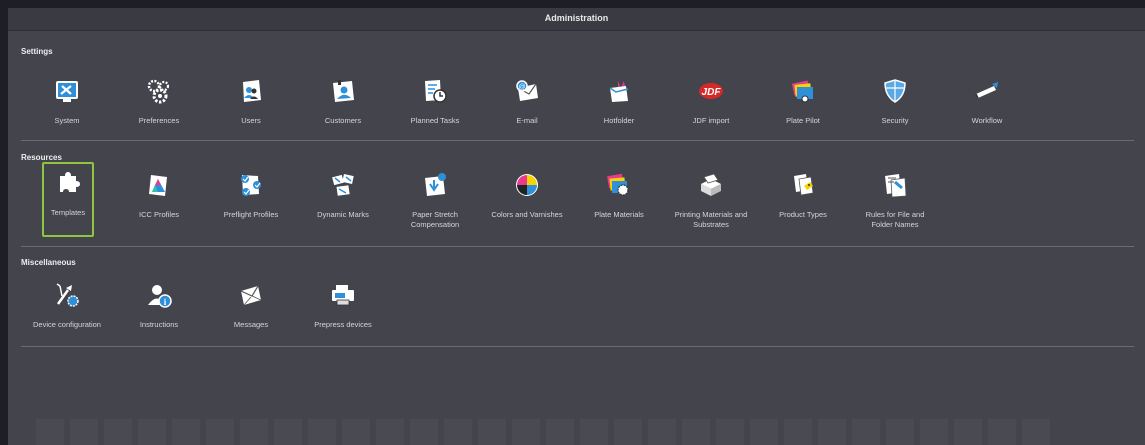 This screenshot has height=445, width=1145. I want to click on gears-icon, so click(158, 91).